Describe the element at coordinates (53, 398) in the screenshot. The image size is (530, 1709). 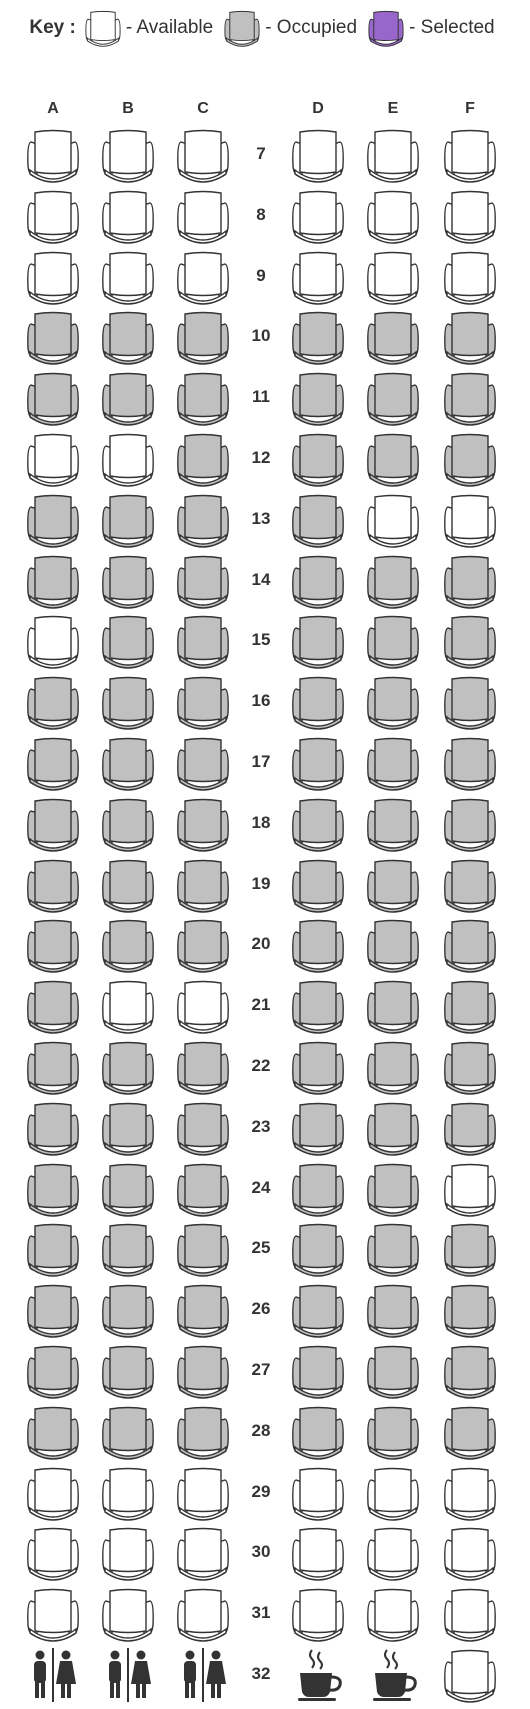
I see `seat-11A-occupied` at that location.